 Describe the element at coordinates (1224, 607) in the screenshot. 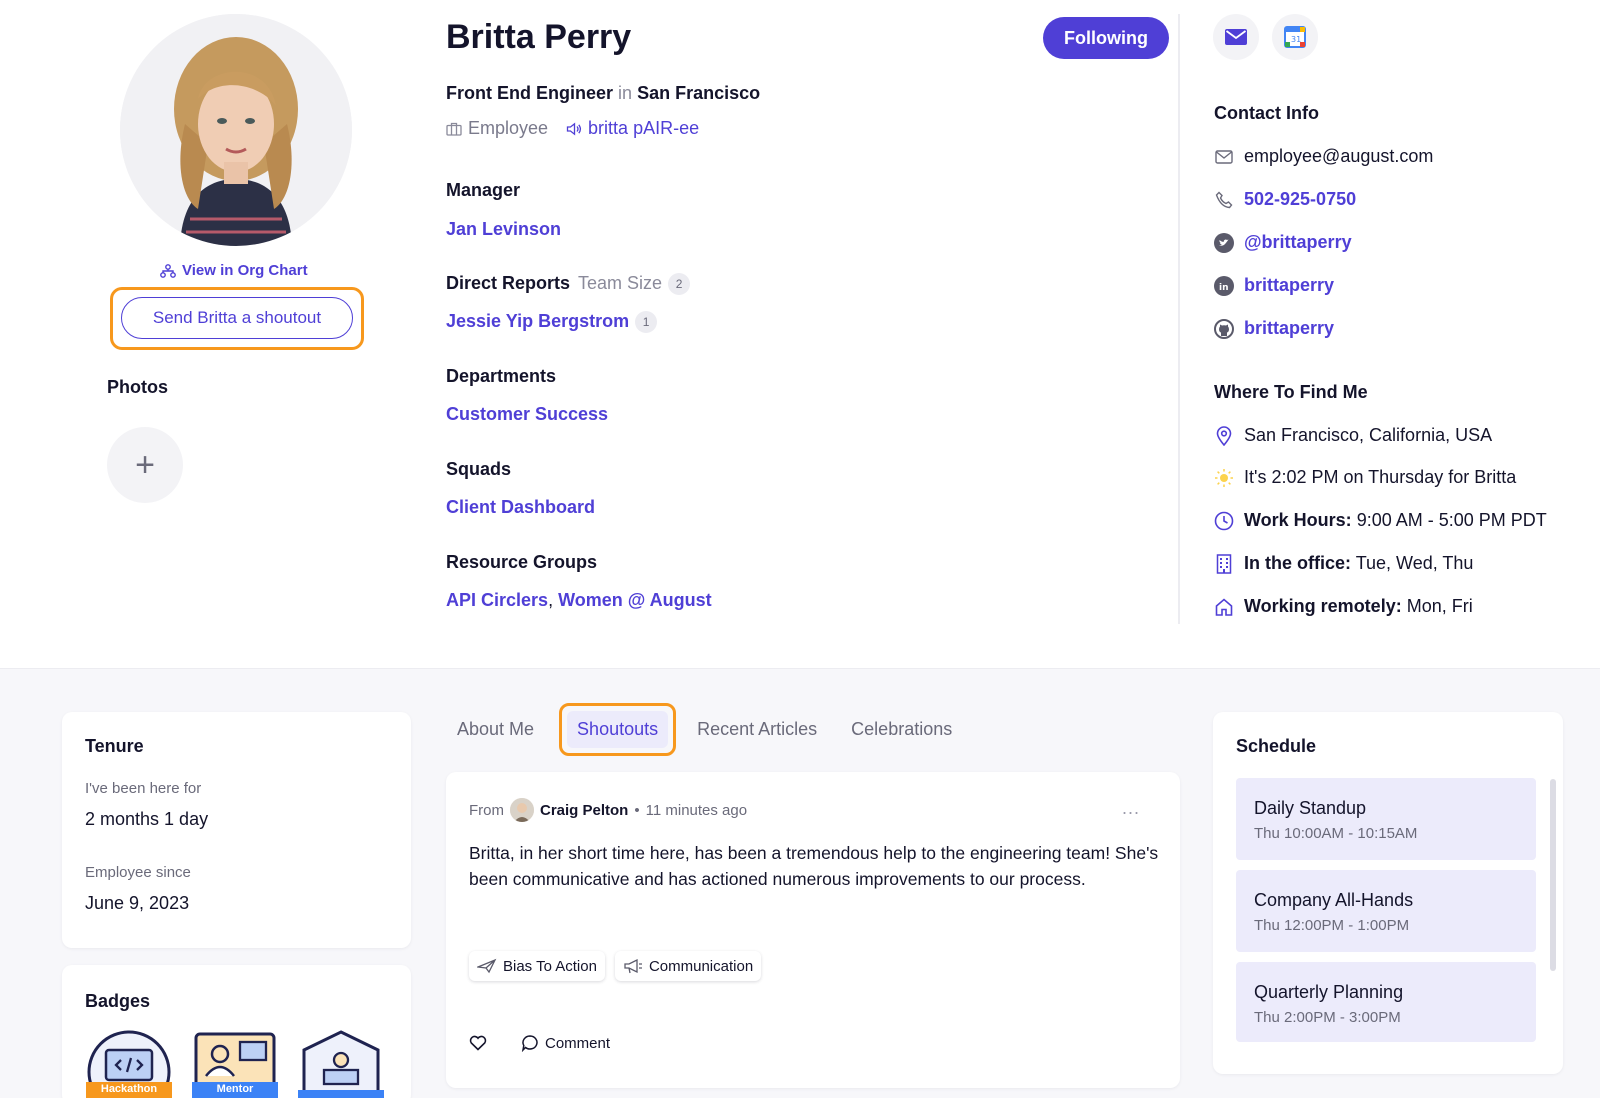

I see `home-icon` at that location.